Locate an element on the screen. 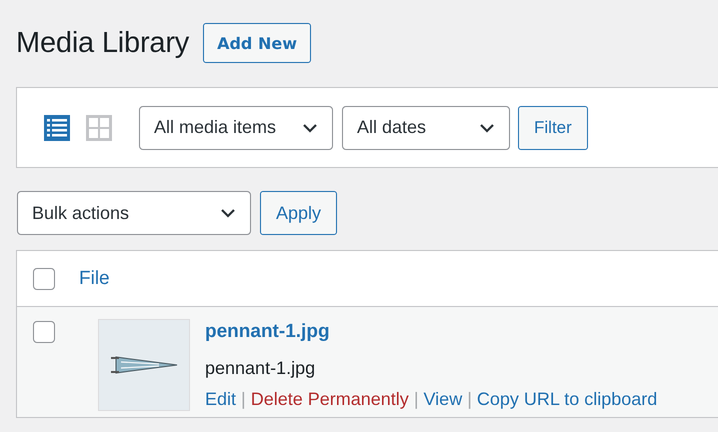 This screenshot has height=432, width=718. action-link: Edit is located at coordinates (220, 399).